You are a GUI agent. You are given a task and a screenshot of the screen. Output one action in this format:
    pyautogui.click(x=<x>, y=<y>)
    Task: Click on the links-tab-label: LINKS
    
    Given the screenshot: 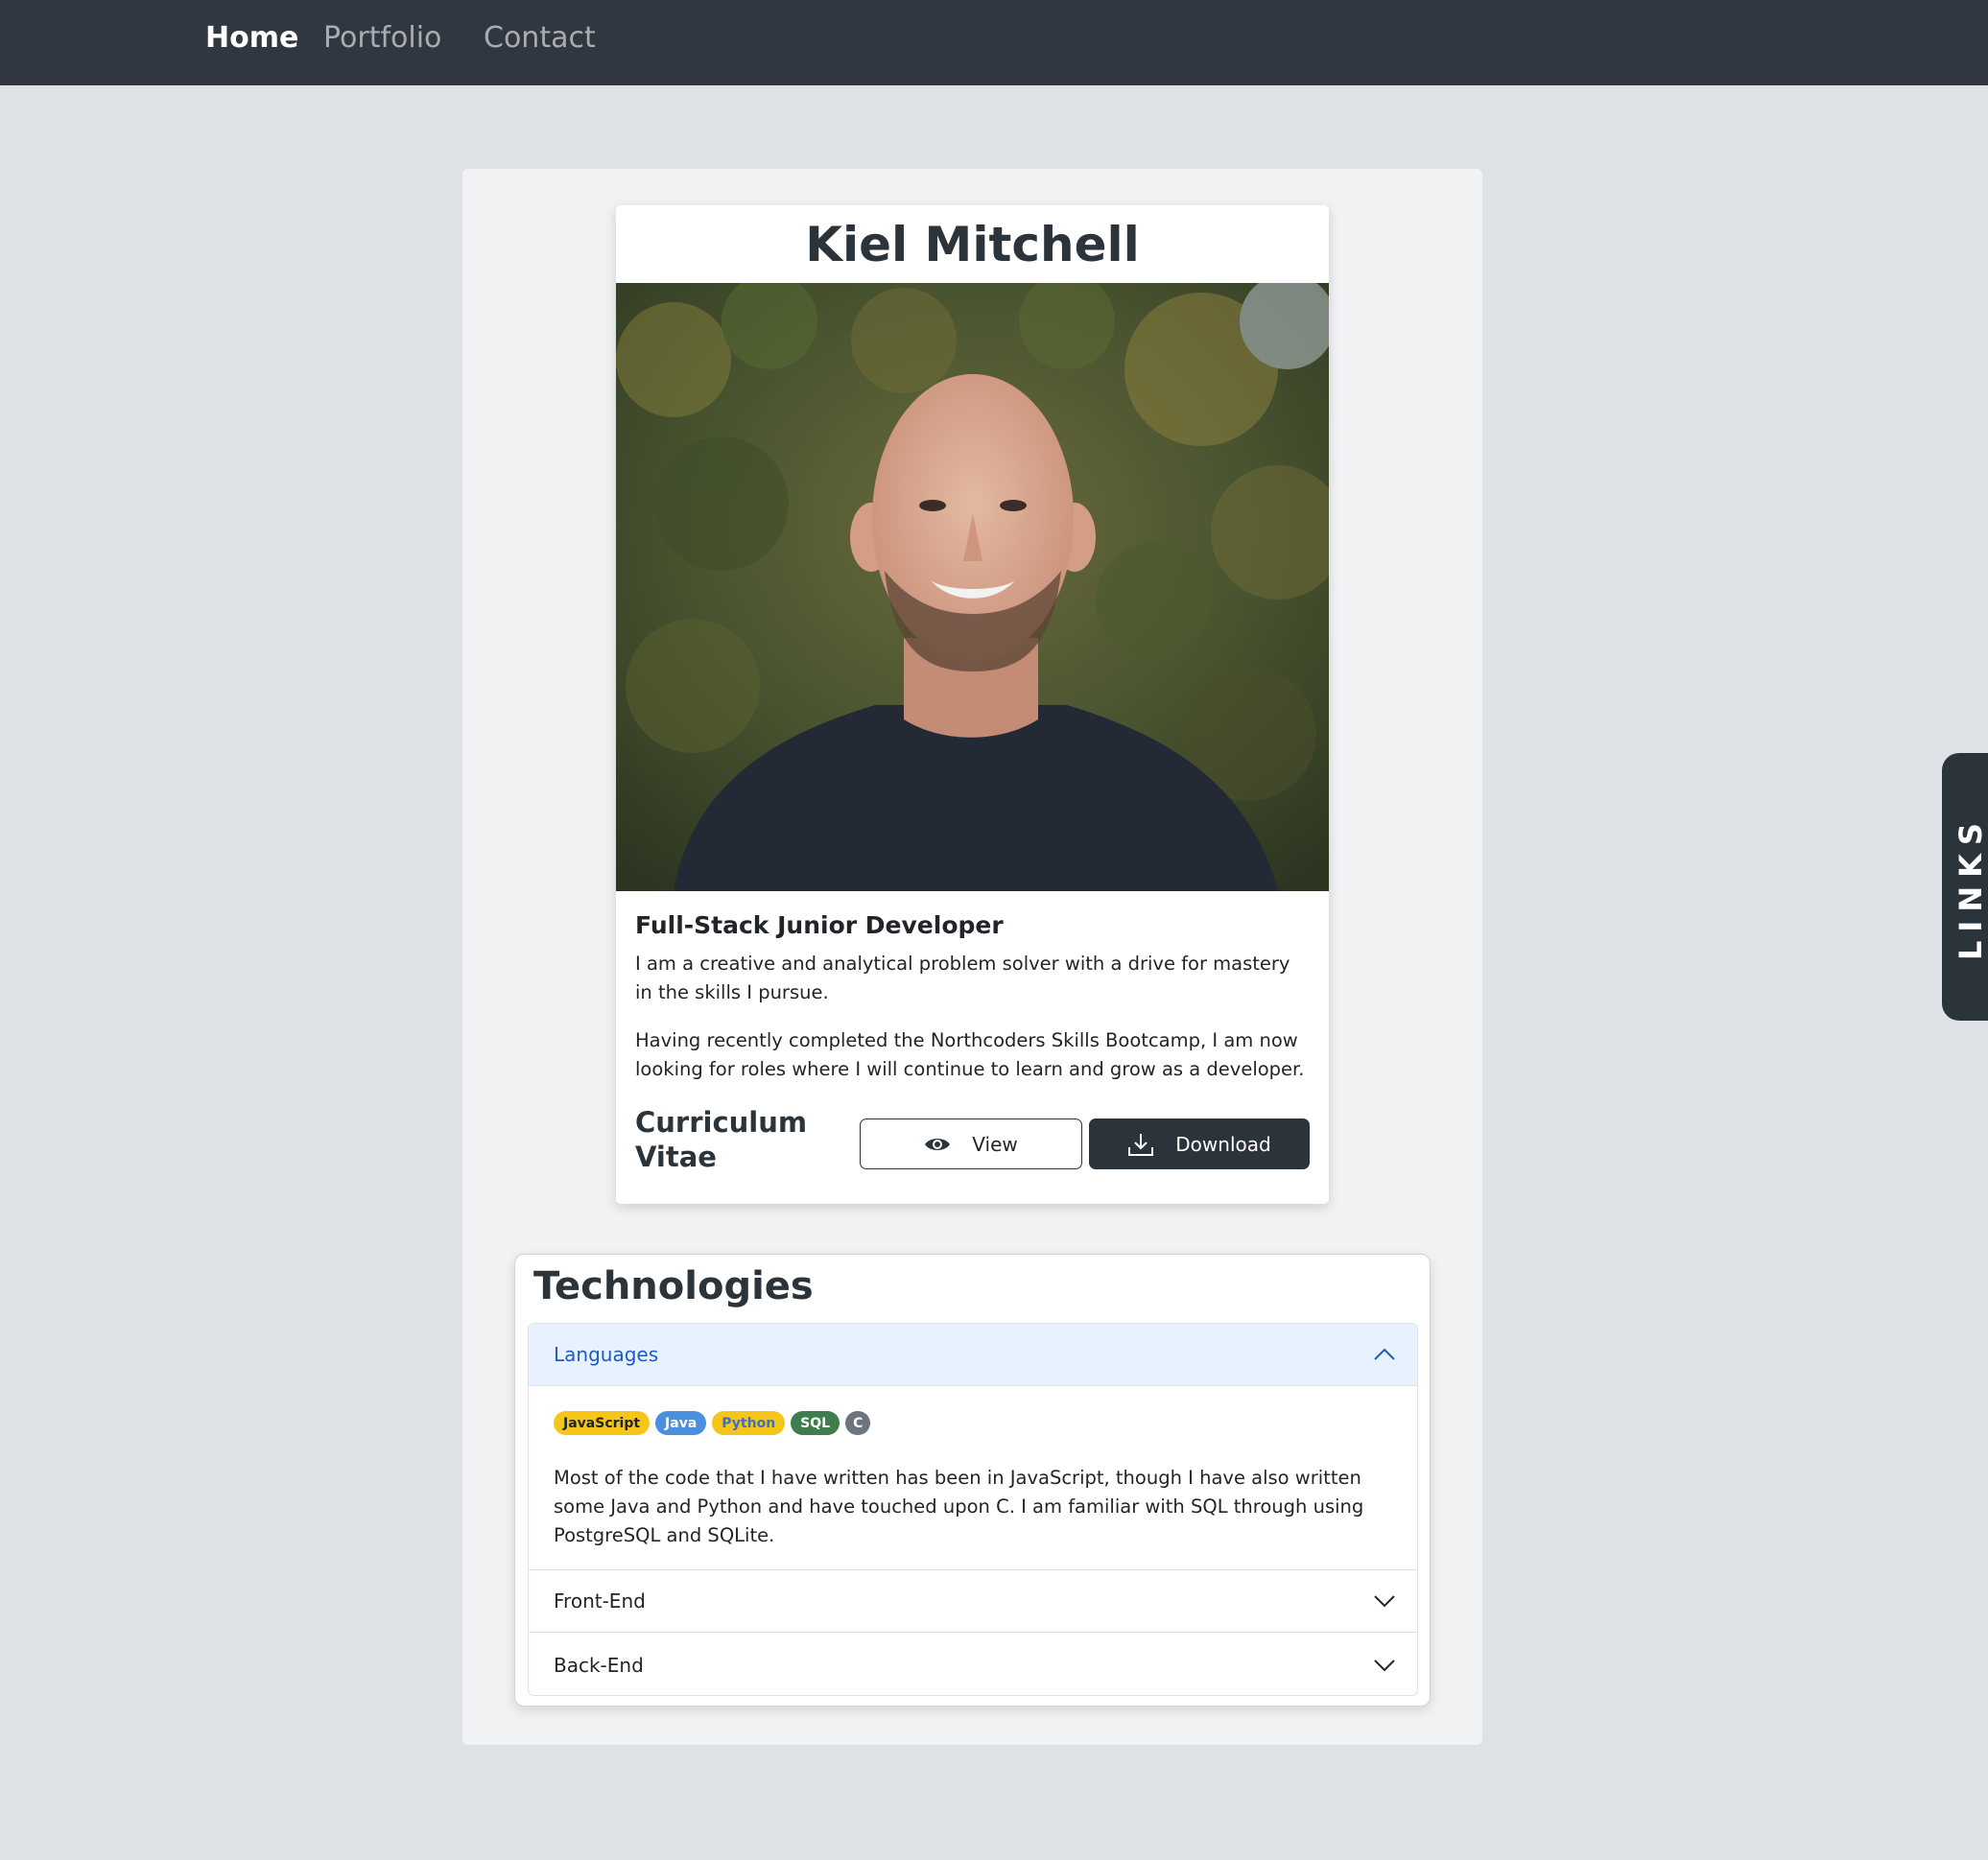 What is the action you would take?
    pyautogui.click(x=1970, y=886)
    